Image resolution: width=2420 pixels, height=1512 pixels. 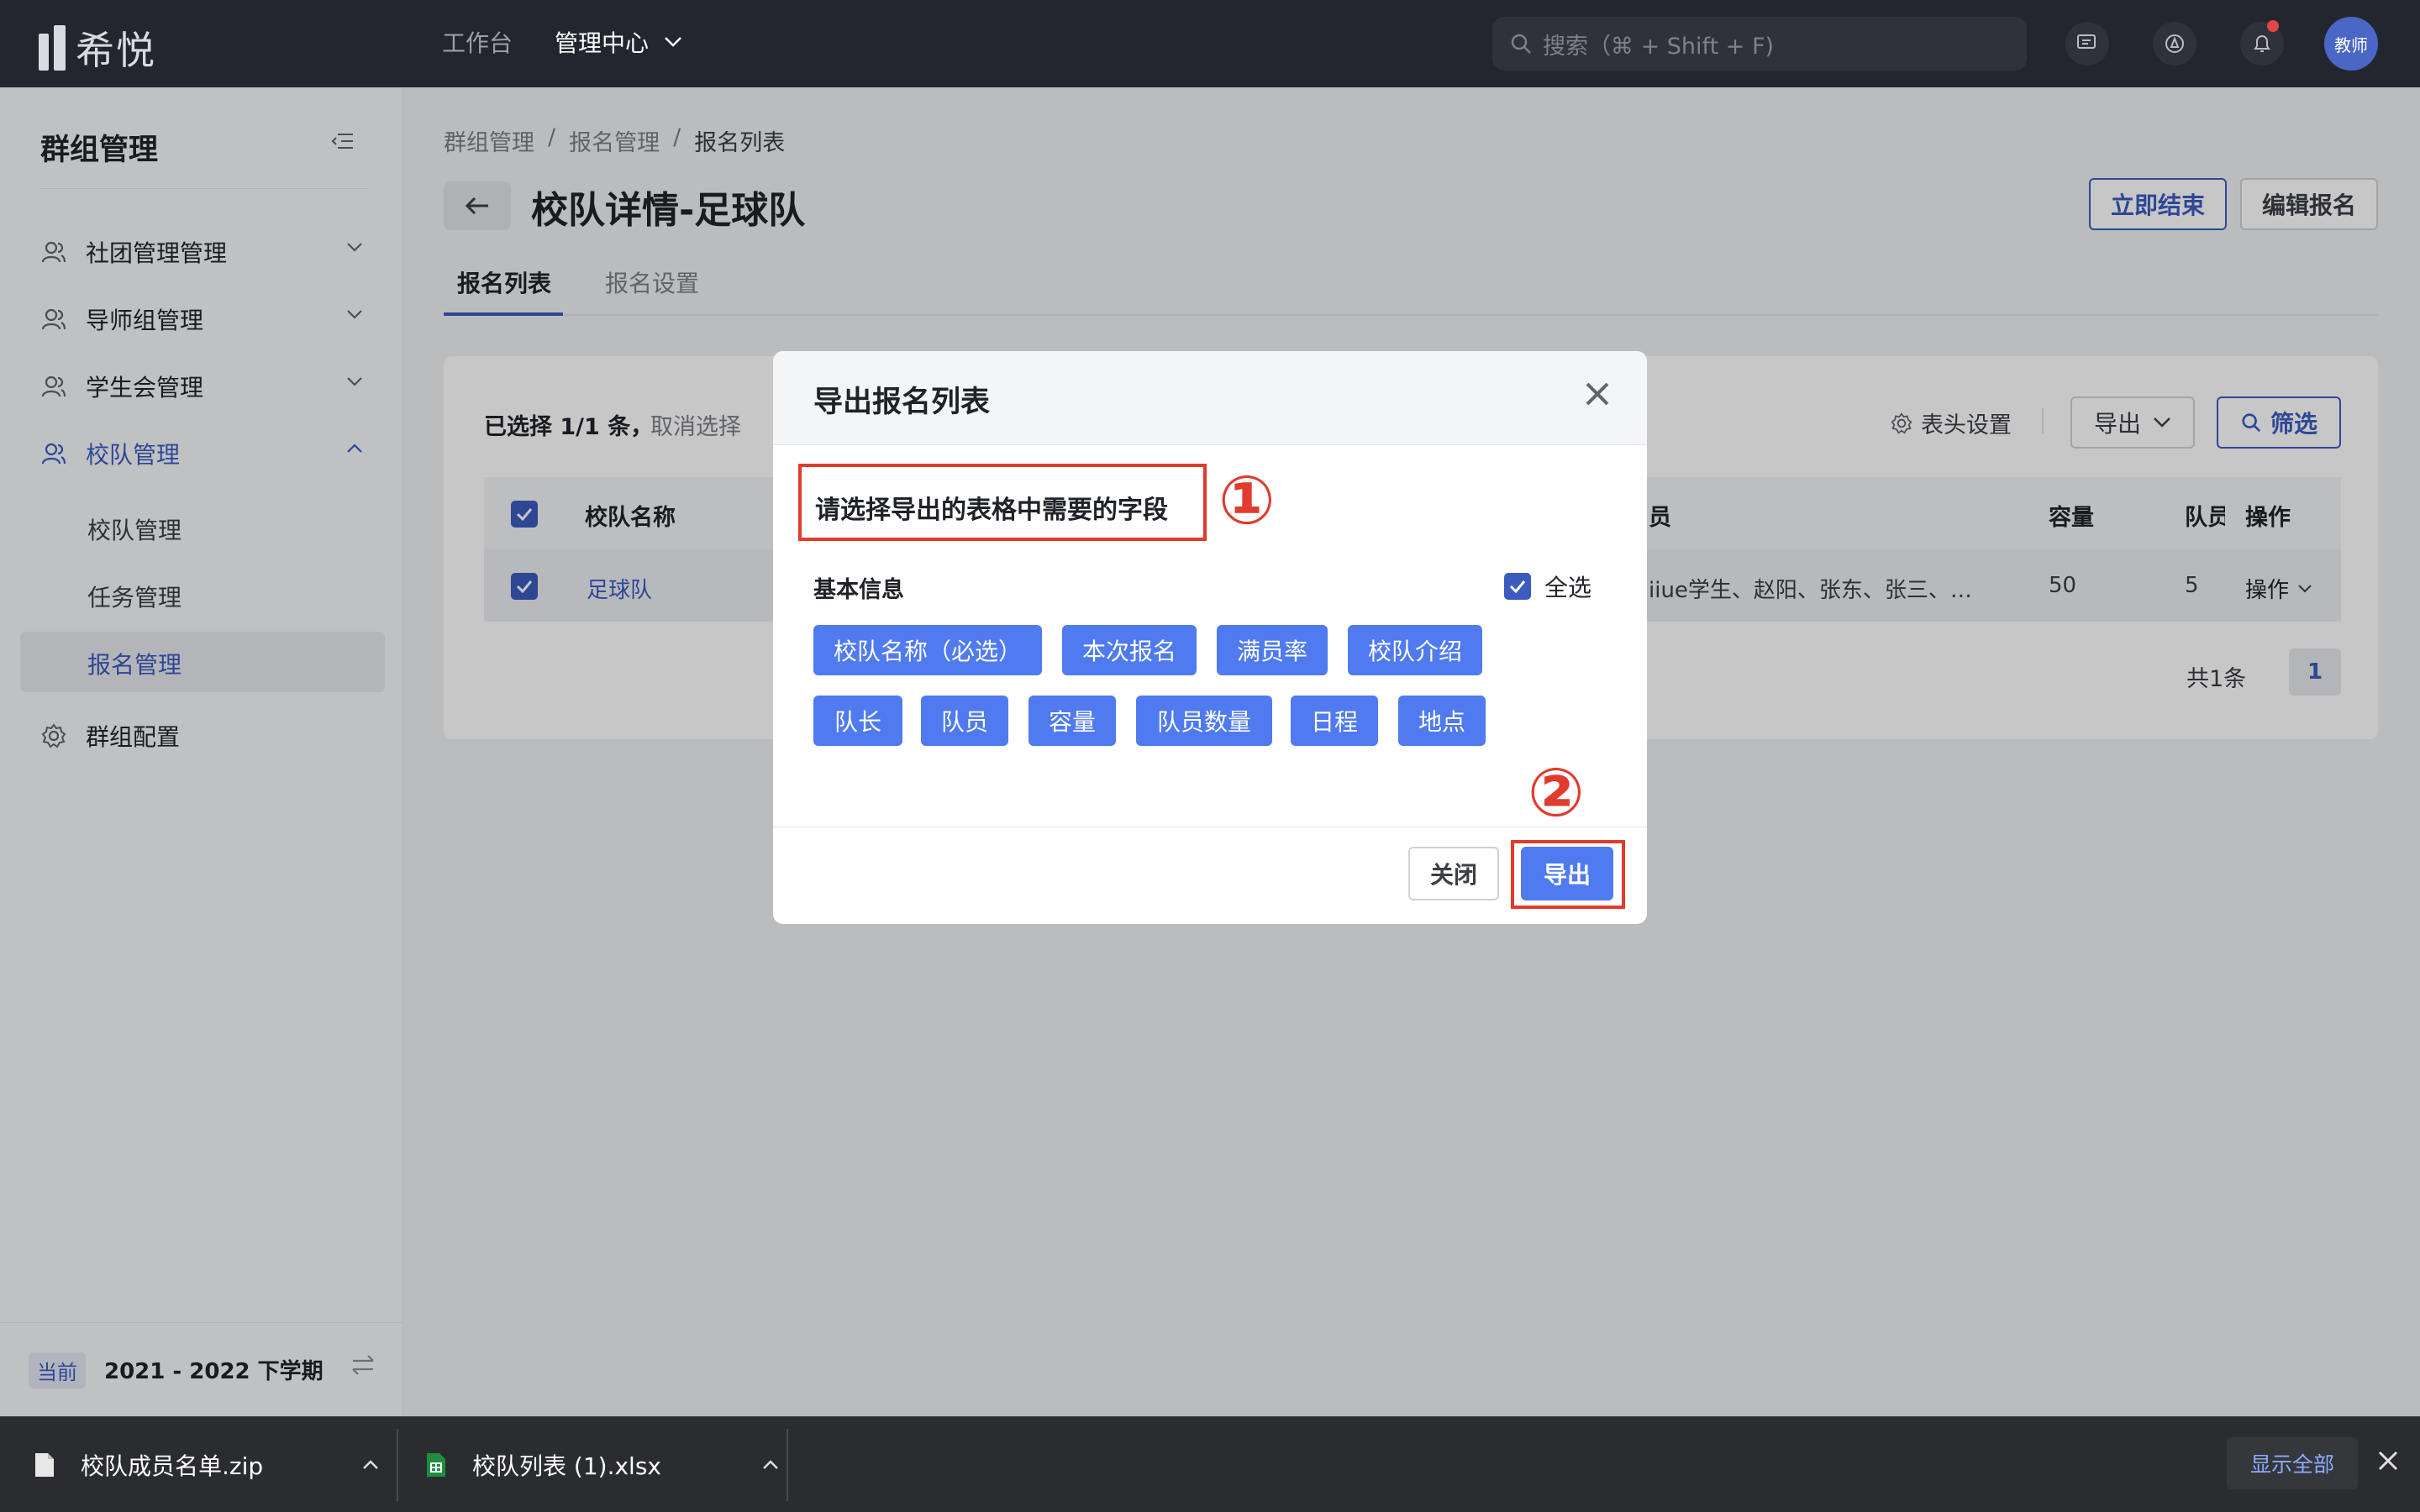 What do you see at coordinates (1659, 46) in the screenshot?
I see `search-placeholder: 搜索（⌘ + Shift + F)` at bounding box center [1659, 46].